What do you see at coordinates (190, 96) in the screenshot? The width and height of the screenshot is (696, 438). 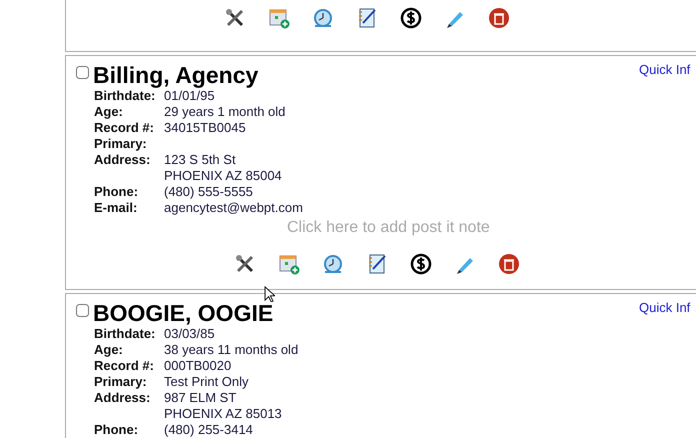 I see `field-value: 01/01/95` at bounding box center [190, 96].